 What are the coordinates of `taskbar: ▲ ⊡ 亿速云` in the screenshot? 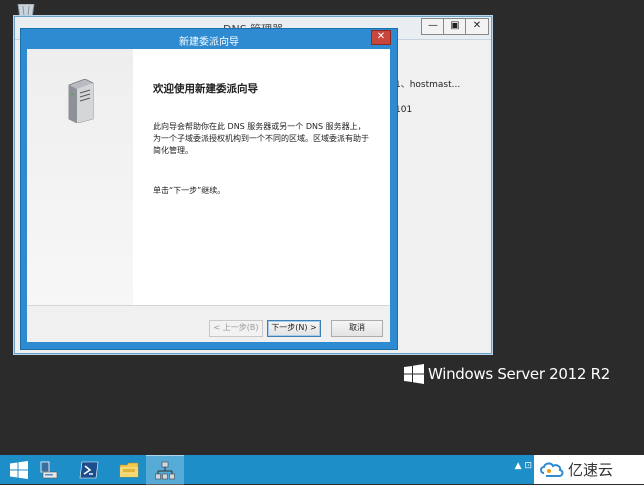 It's located at (322, 470).